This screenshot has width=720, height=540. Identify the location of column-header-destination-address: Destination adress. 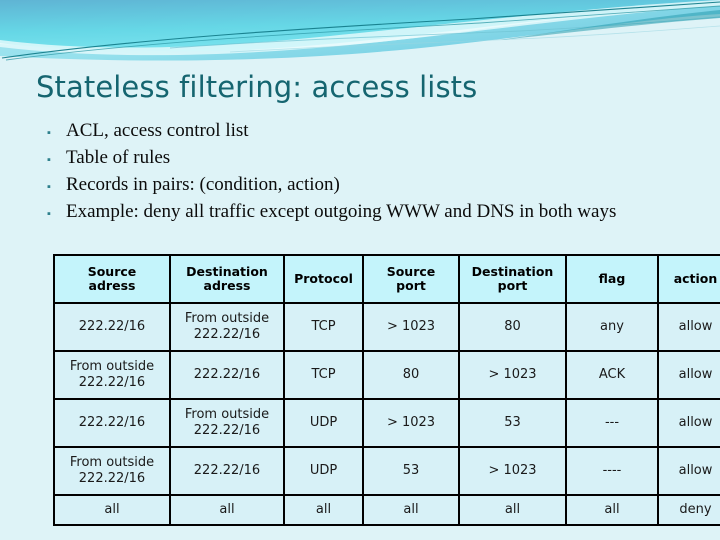
(227, 279).